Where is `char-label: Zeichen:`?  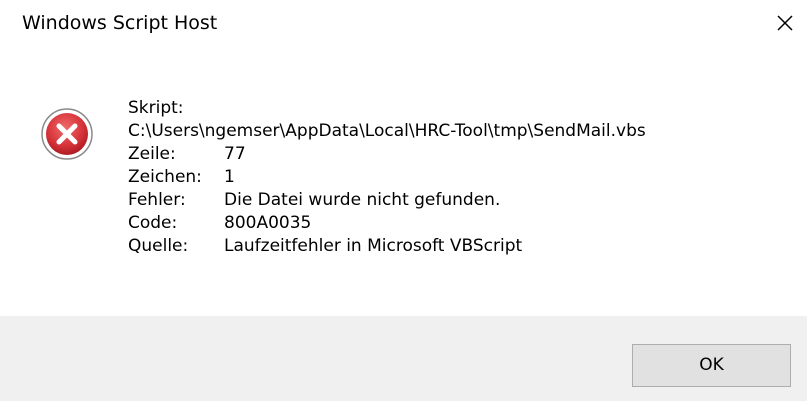
char-label: Zeichen: is located at coordinates (165, 177).